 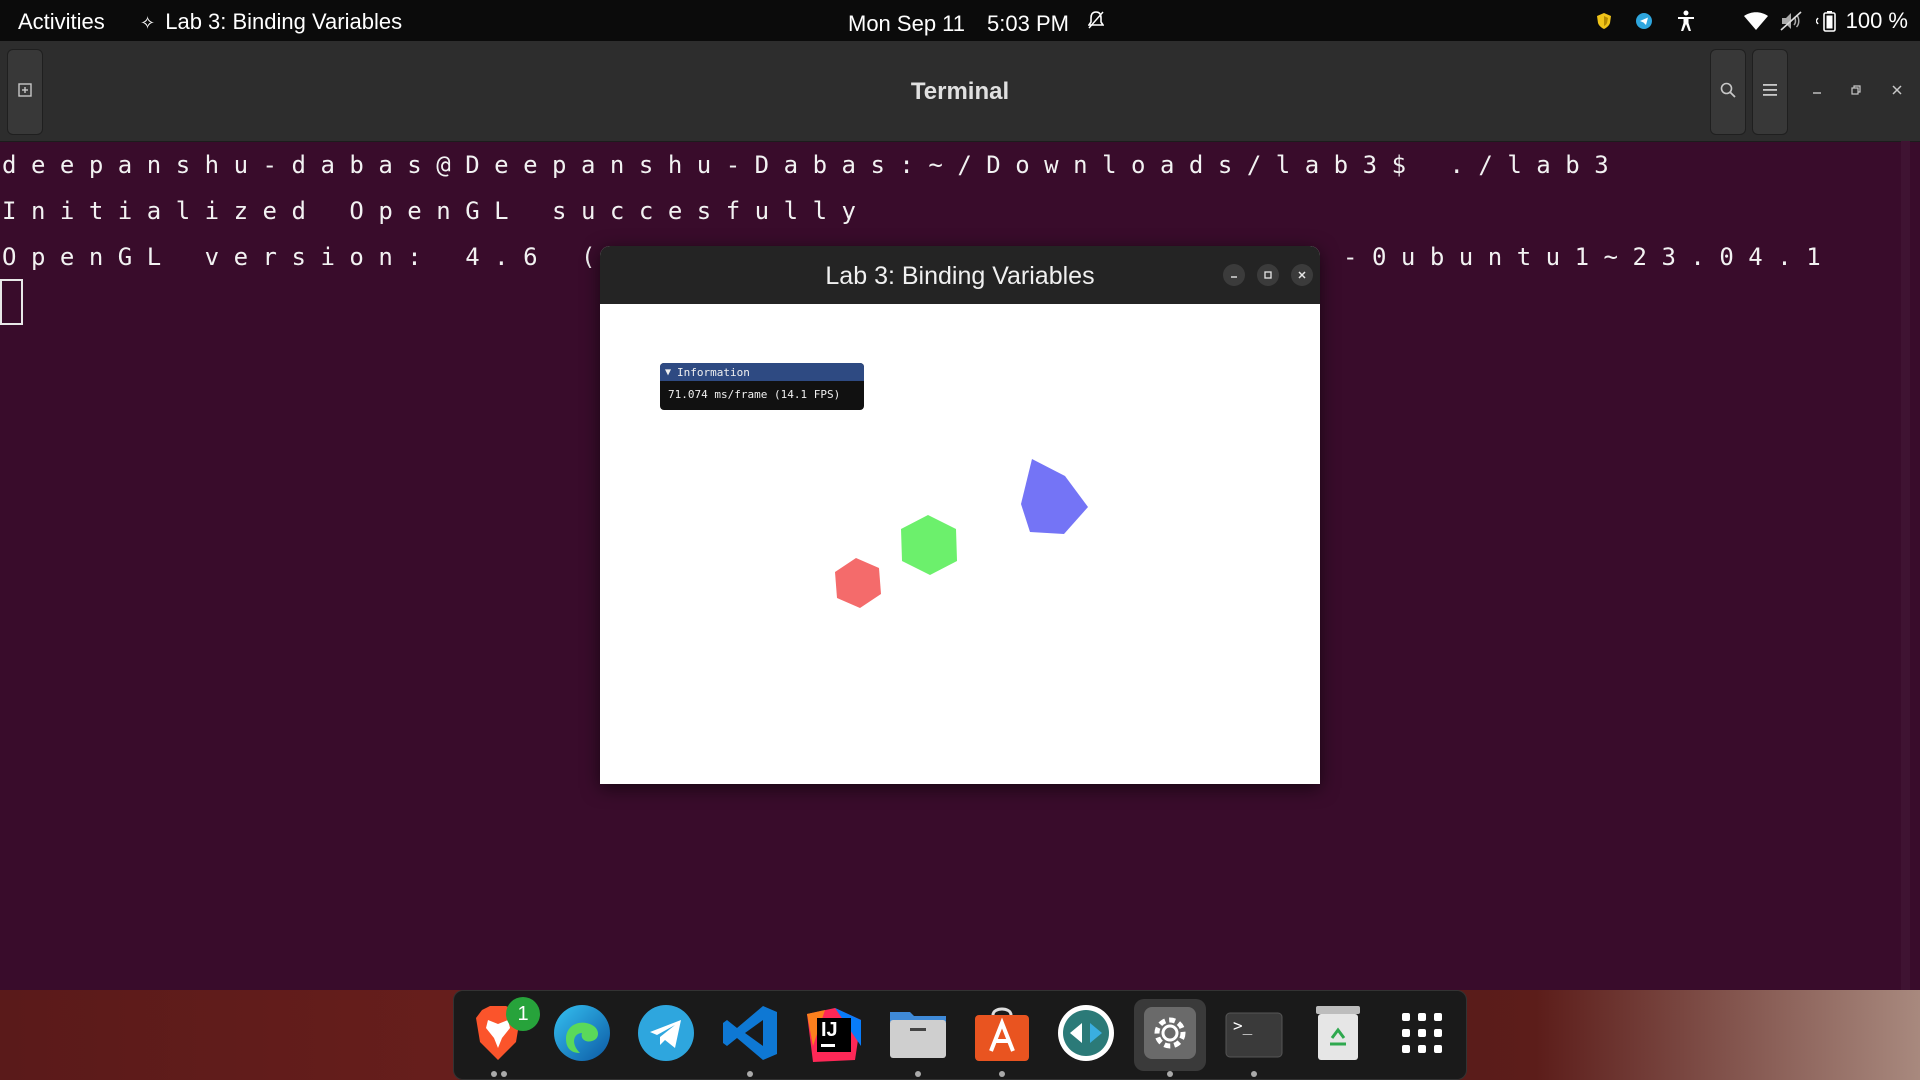 I want to click on lab3-window-title: Lab 3: Binding Variables, so click(x=960, y=276).